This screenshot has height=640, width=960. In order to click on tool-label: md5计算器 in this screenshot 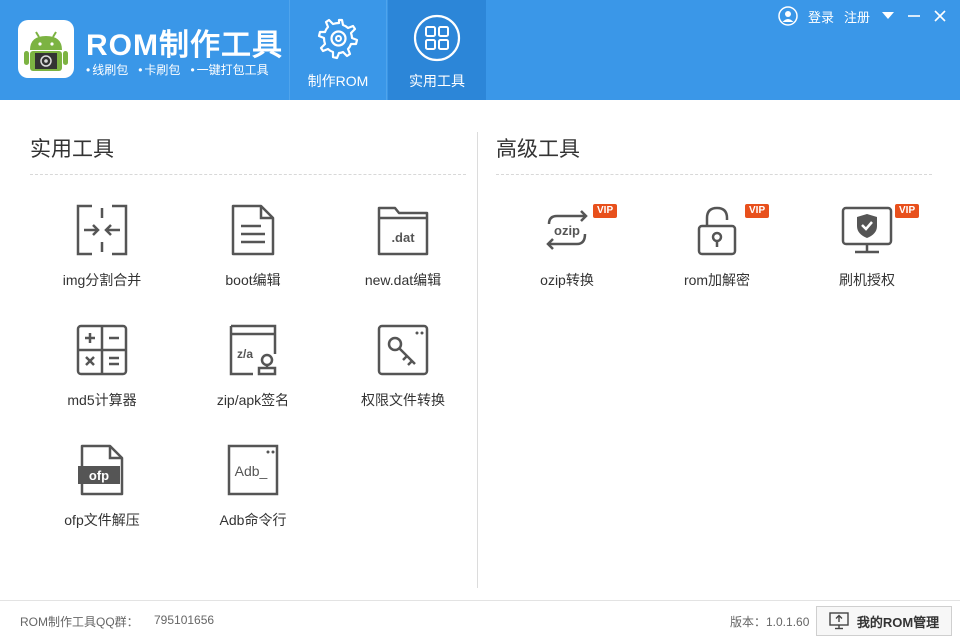, I will do `click(102, 400)`.